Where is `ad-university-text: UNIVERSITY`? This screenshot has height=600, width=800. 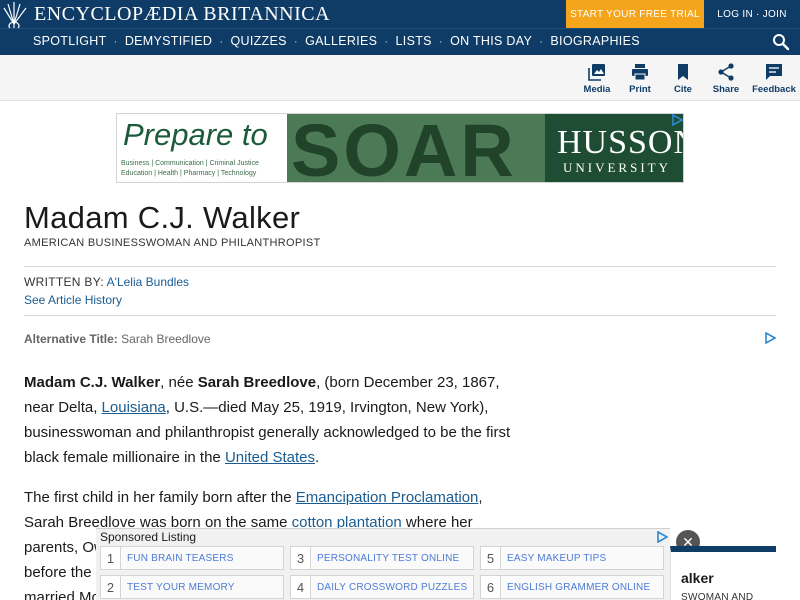 ad-university-text: UNIVERSITY is located at coordinates (617, 167).